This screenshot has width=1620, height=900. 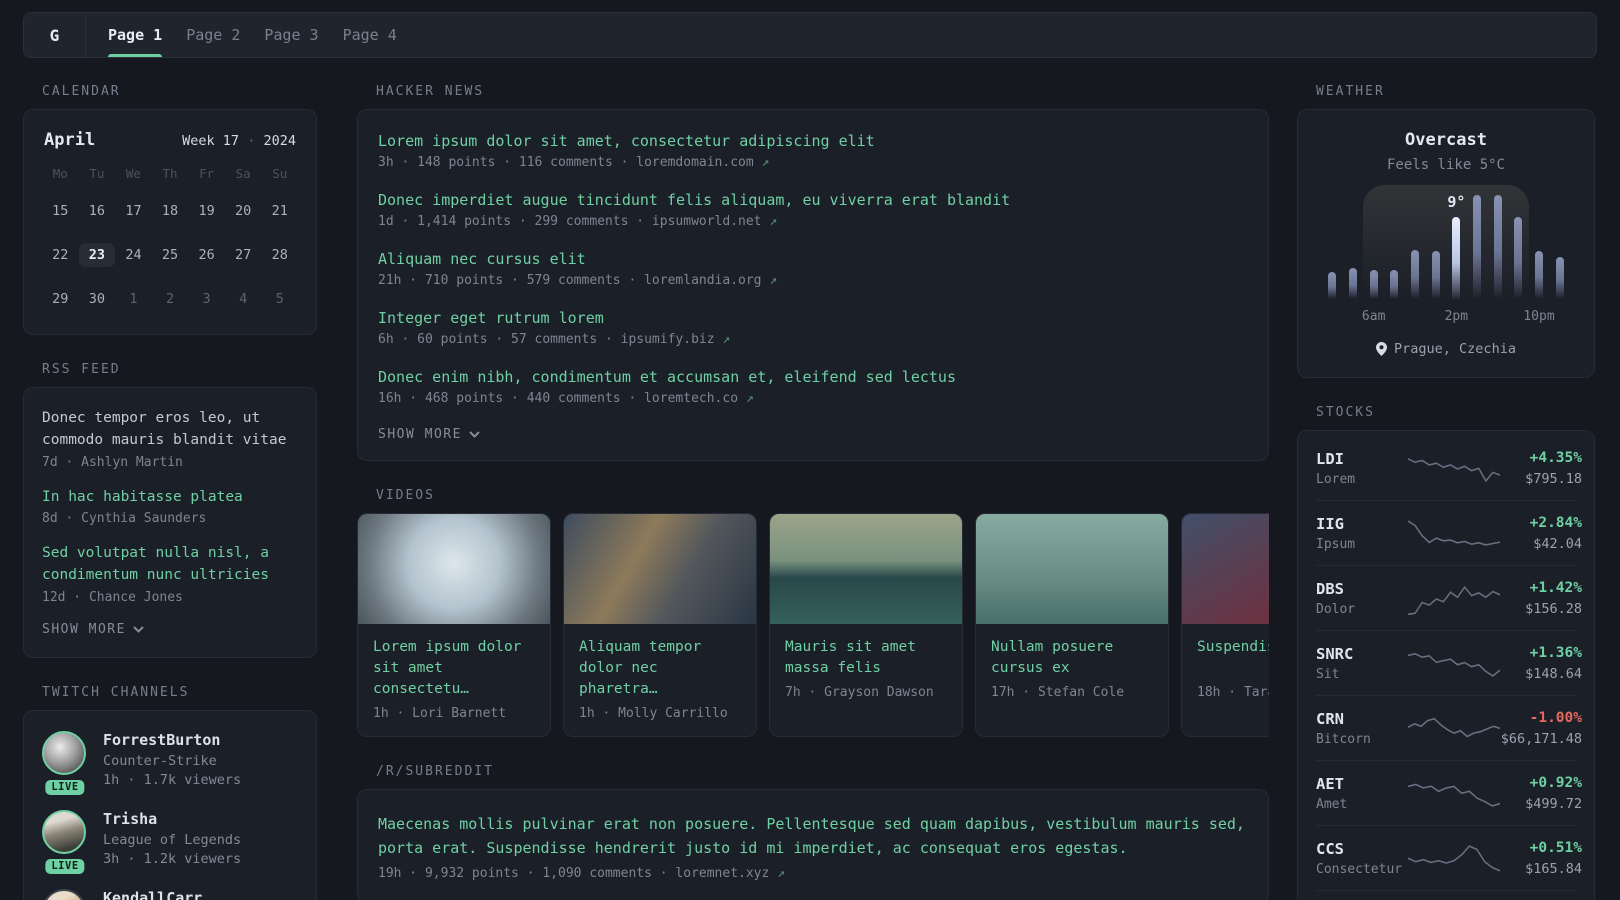 What do you see at coordinates (813, 259) in the screenshot?
I see `hn-item-title: Aliquam nec cursus elit` at bounding box center [813, 259].